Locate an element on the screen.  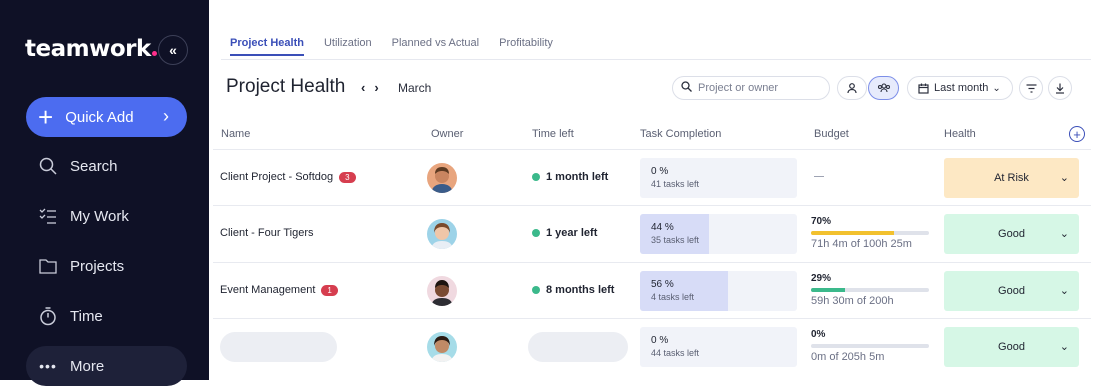
column-header-health: Health is located at coordinates (960, 134).